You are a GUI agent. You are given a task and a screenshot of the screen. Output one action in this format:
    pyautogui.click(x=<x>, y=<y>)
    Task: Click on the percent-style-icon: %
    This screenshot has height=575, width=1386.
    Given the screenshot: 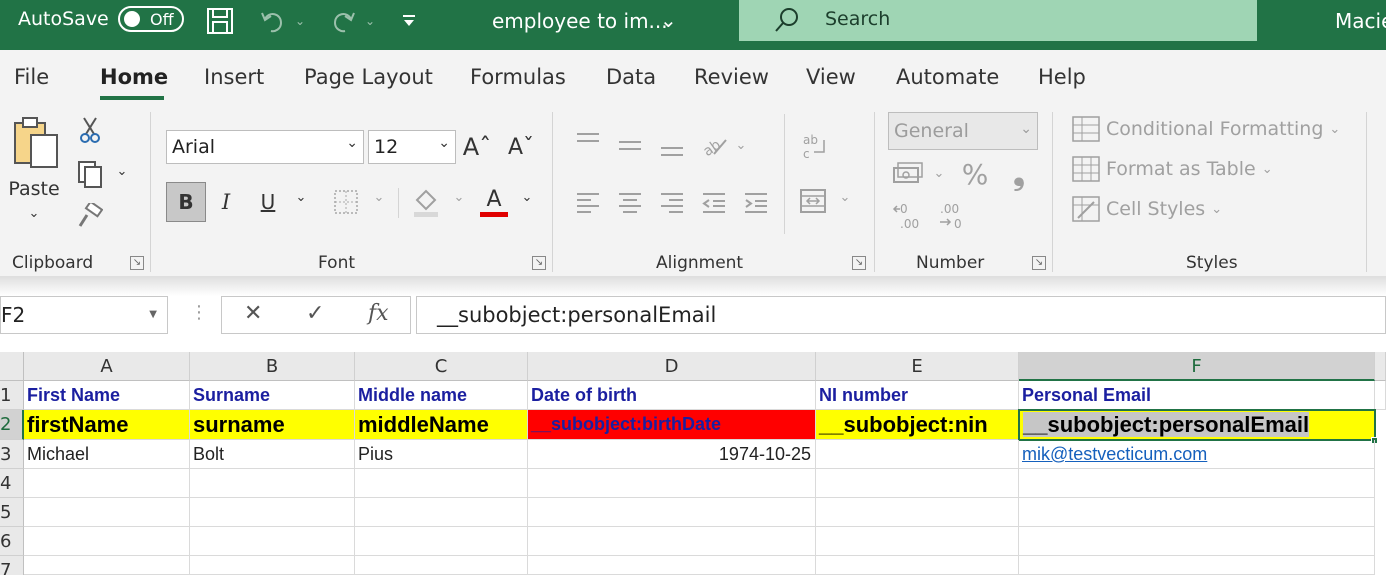 What is the action you would take?
    pyautogui.click(x=975, y=174)
    